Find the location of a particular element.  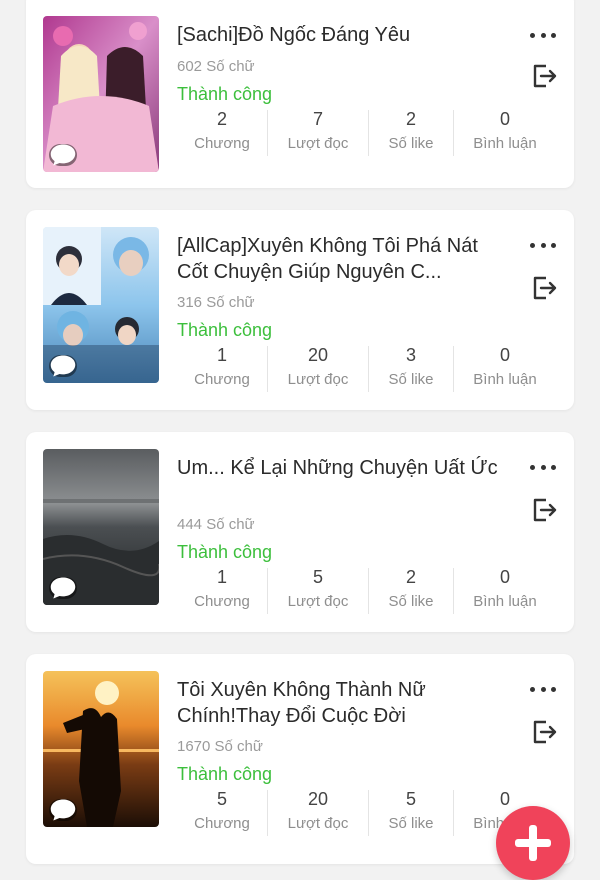

story-stats: 2 Chương 7 Lượt đọc 2 Số like 0 Bình luận is located at coordinates (367, 136).